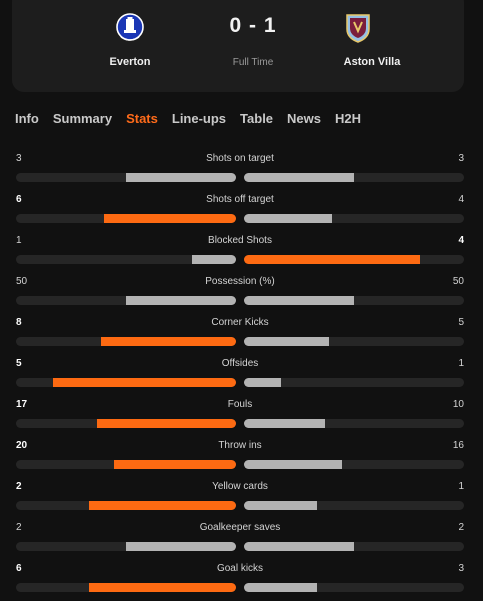 The width and height of the screenshot is (483, 601). Describe the element at coordinates (253, 25) in the screenshot. I see `match-score: 0 - 1` at that location.